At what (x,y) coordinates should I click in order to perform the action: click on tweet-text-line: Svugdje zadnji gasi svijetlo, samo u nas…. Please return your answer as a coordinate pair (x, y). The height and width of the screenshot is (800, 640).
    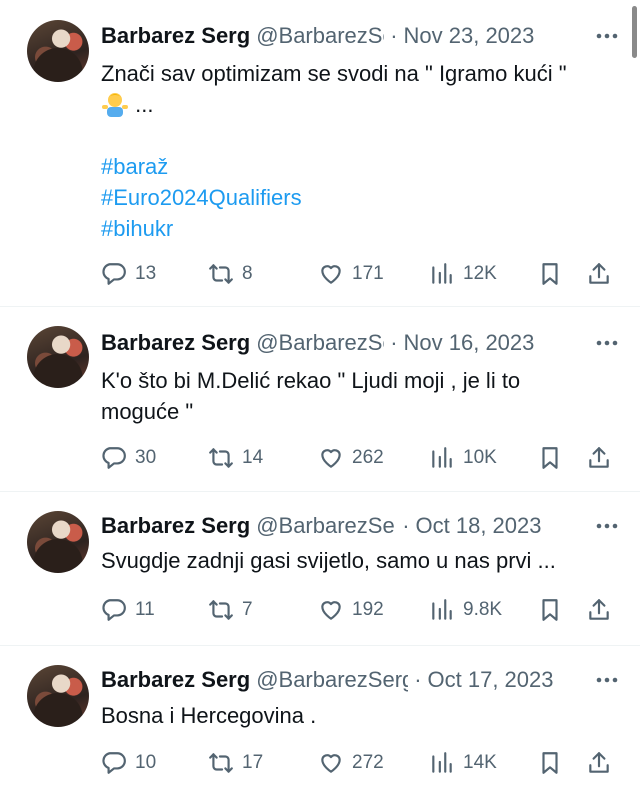
    Looking at the image, I should click on (328, 560).